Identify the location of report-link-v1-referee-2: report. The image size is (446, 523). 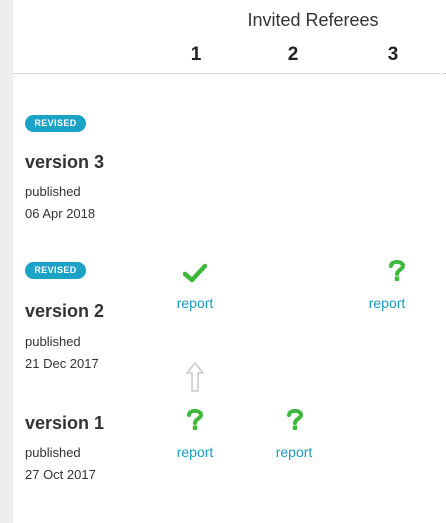
(294, 452).